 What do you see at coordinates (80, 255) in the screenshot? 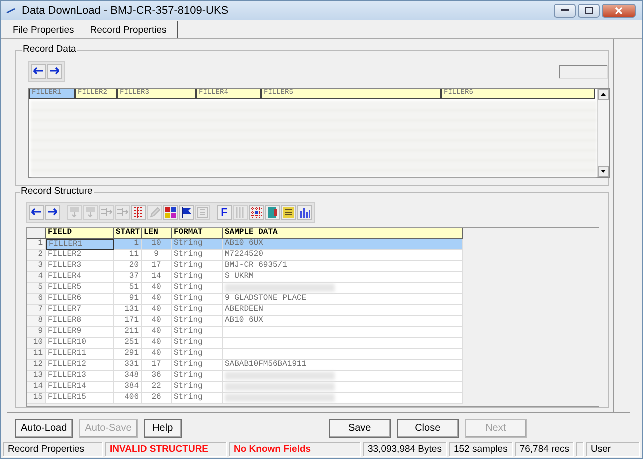
I see `table-cell: FILLER2` at bounding box center [80, 255].